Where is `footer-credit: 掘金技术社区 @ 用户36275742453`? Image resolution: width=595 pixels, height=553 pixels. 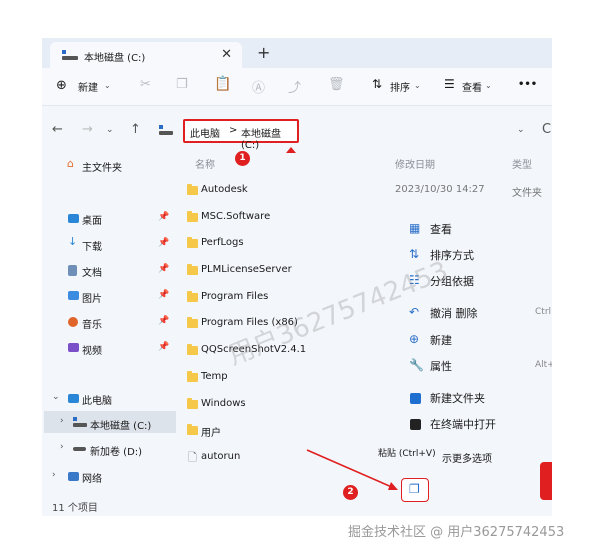 footer-credit: 掘金技术社区 @ 用户36275742453 is located at coordinates (456, 532).